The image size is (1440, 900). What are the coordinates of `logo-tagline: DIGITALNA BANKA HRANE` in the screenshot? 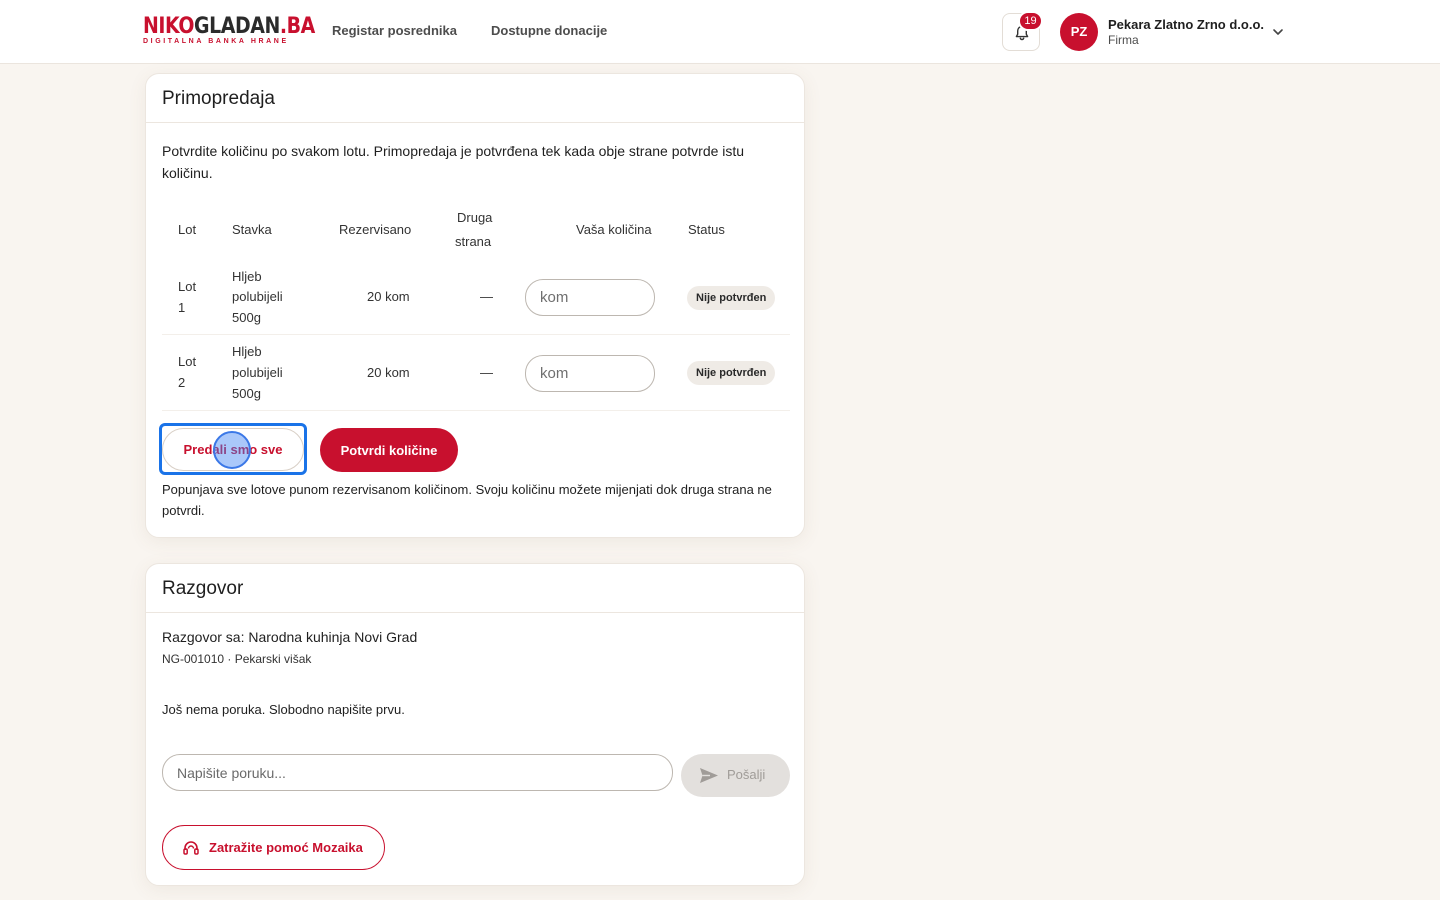 It's located at (216, 41).